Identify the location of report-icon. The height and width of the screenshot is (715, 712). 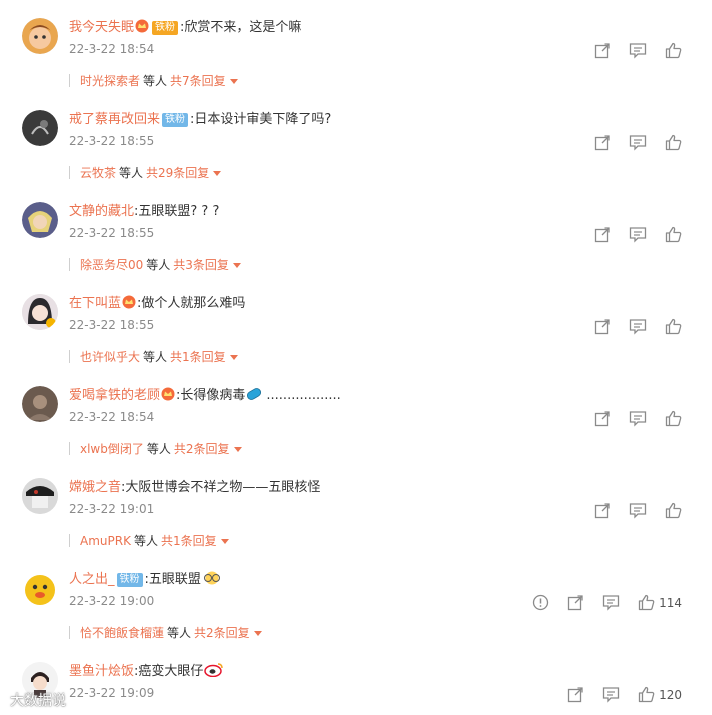
(540, 602).